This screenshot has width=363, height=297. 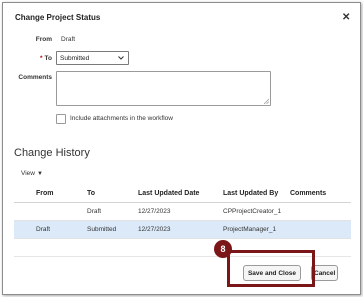 I want to click on cell-updated-by: ProjectManager_1, so click(x=250, y=229).